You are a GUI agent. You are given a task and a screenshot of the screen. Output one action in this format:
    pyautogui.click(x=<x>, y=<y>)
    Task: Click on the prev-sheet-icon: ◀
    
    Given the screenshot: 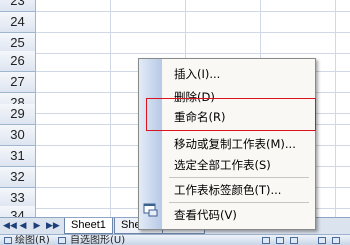 What is the action you would take?
    pyautogui.click(x=23, y=226)
    